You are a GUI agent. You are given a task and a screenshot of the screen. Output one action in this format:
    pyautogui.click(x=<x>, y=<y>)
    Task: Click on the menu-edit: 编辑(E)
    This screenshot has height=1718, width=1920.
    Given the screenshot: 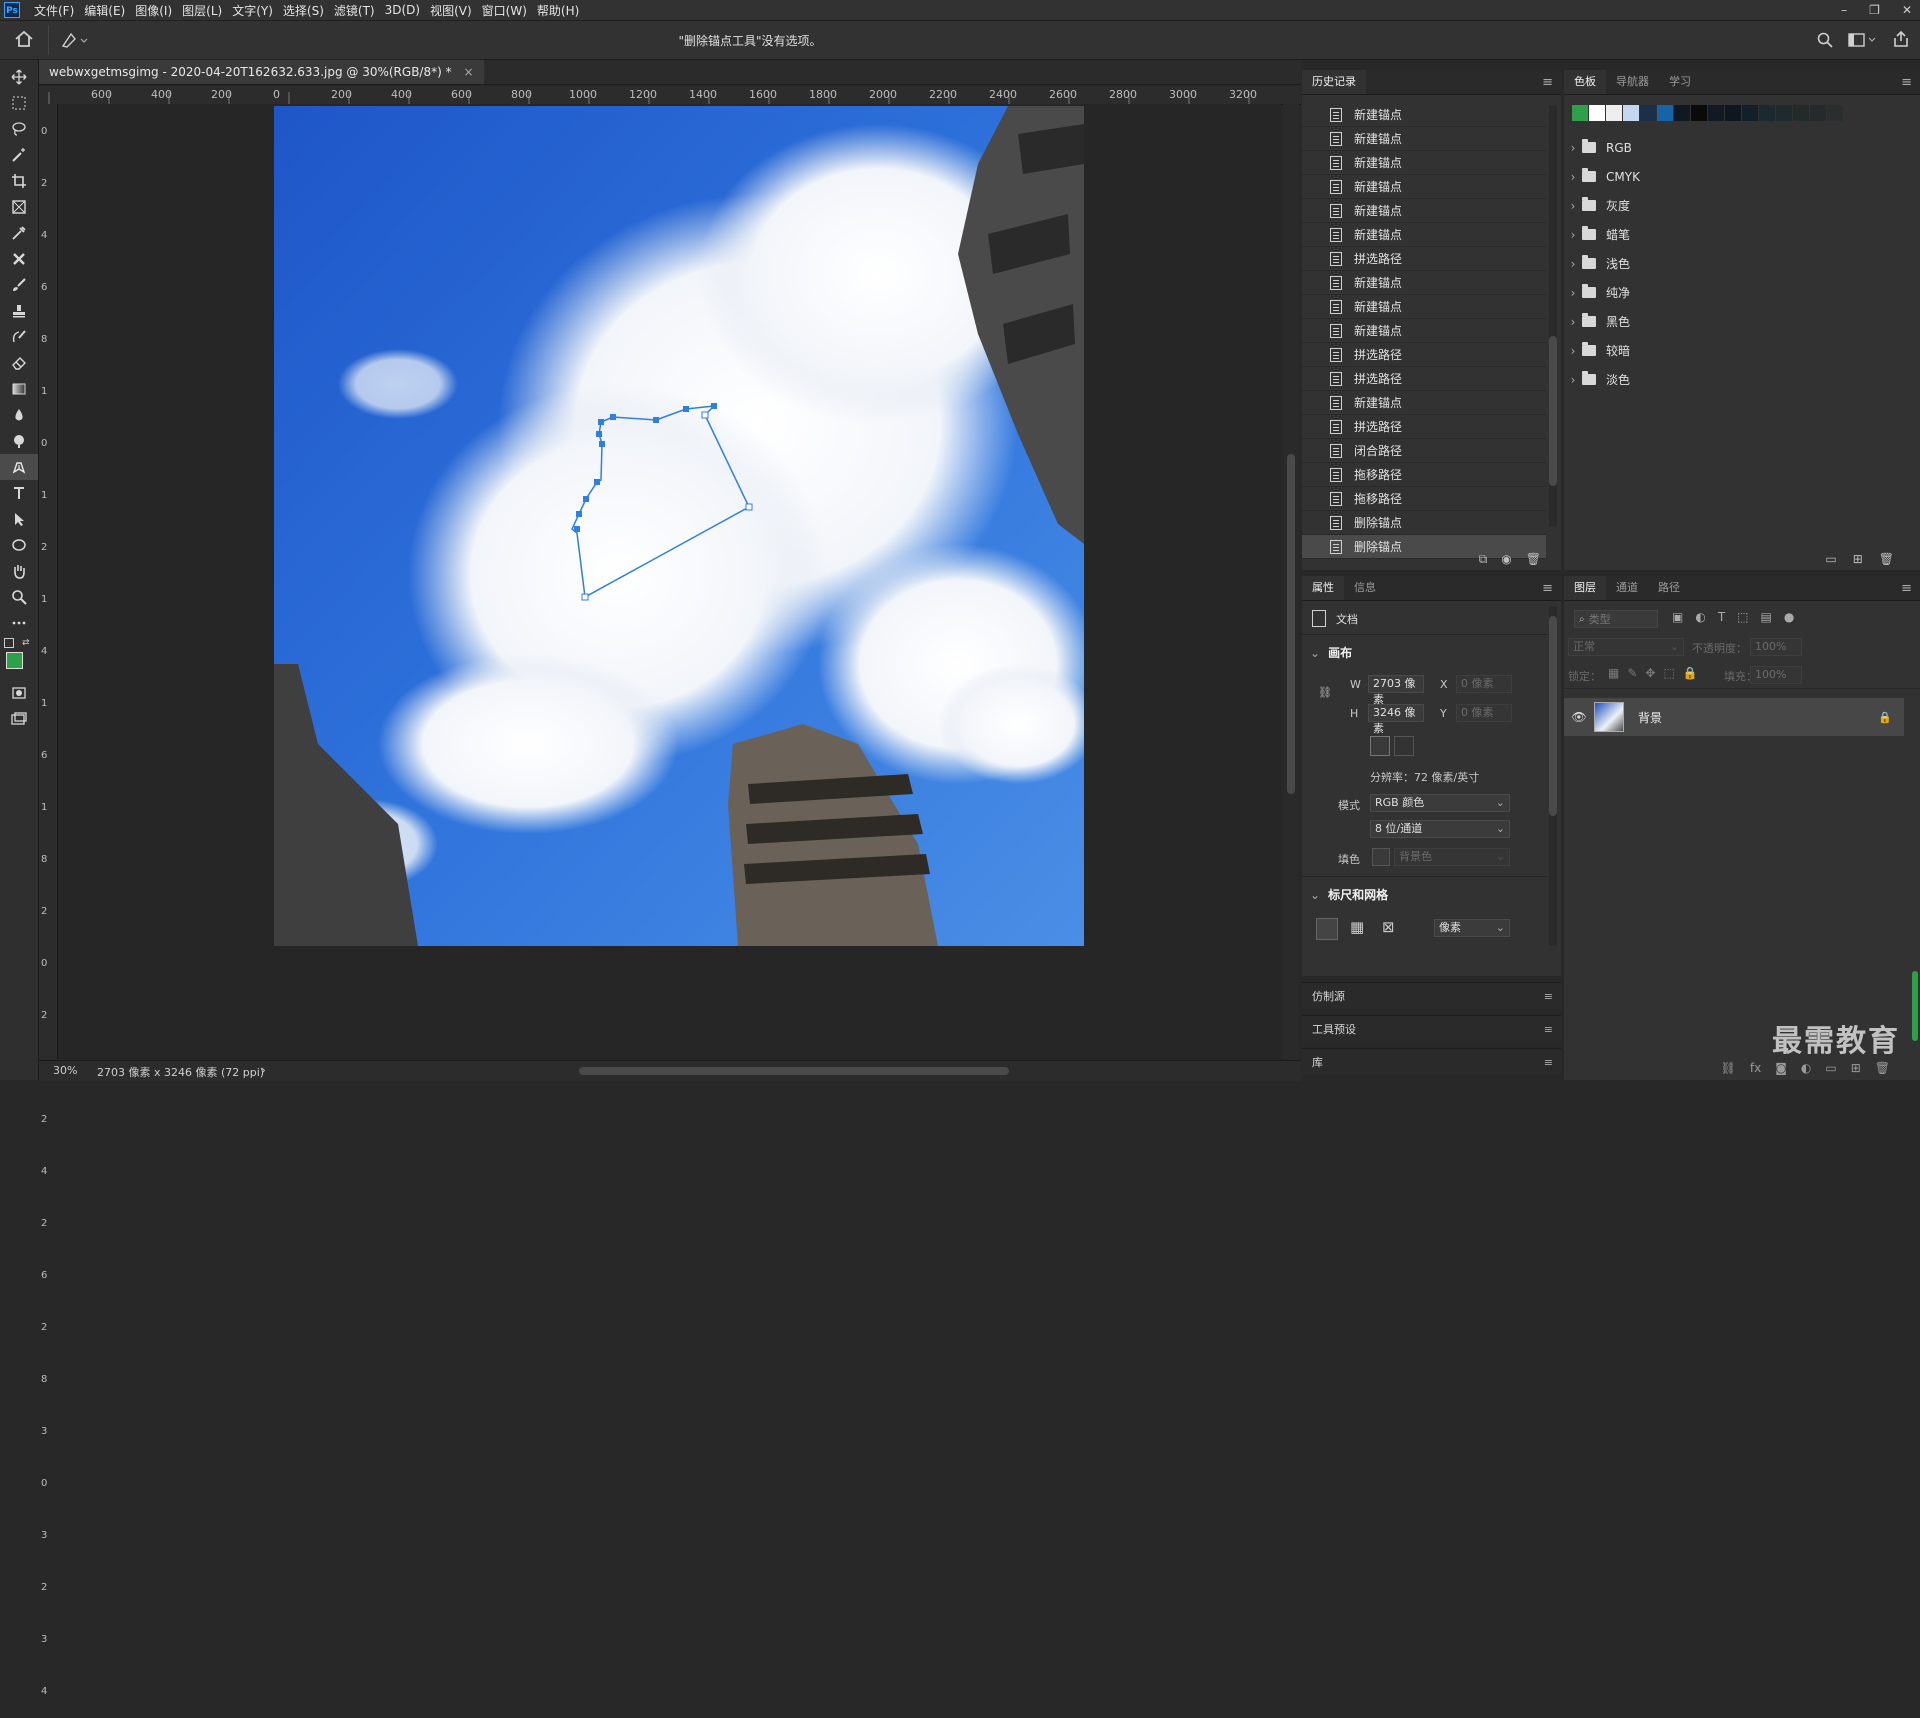 What is the action you would take?
    pyautogui.click(x=104, y=10)
    